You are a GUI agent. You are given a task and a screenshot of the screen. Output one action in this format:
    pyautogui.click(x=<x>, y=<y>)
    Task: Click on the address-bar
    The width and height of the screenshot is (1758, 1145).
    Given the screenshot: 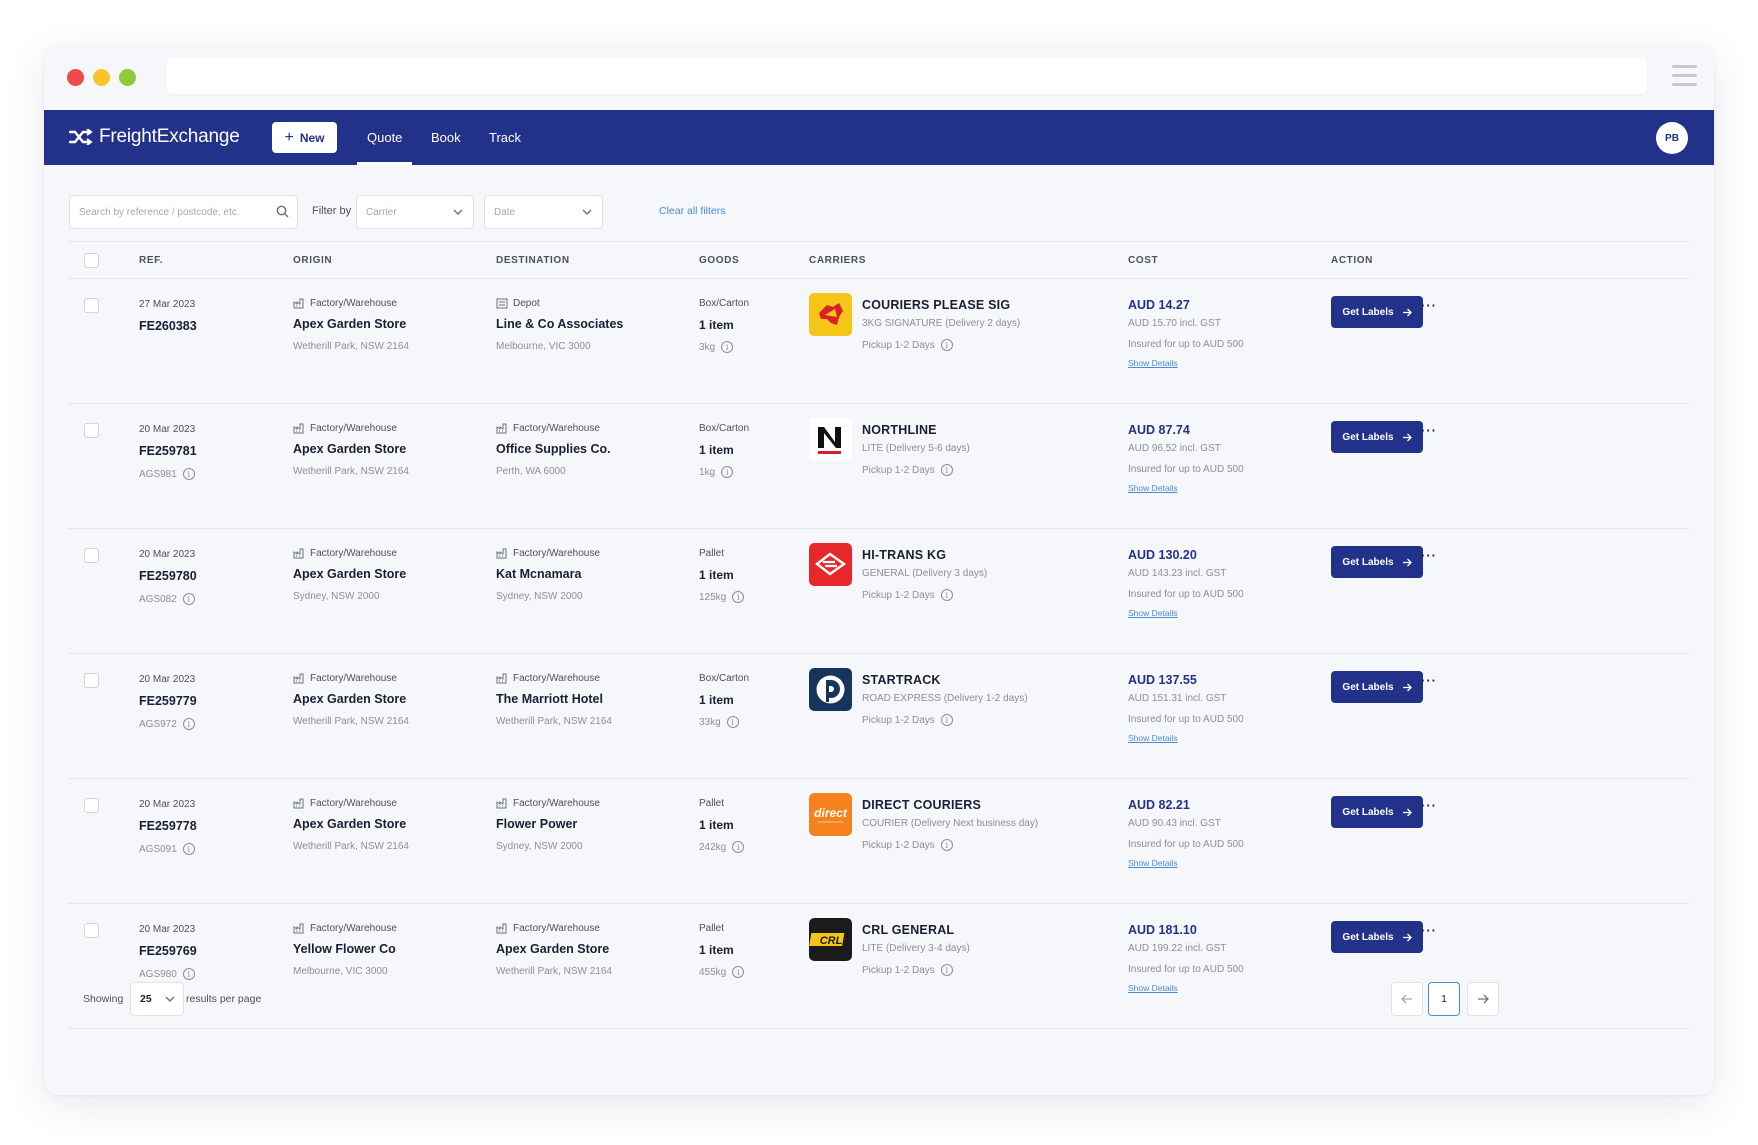 What is the action you would take?
    pyautogui.click(x=907, y=75)
    